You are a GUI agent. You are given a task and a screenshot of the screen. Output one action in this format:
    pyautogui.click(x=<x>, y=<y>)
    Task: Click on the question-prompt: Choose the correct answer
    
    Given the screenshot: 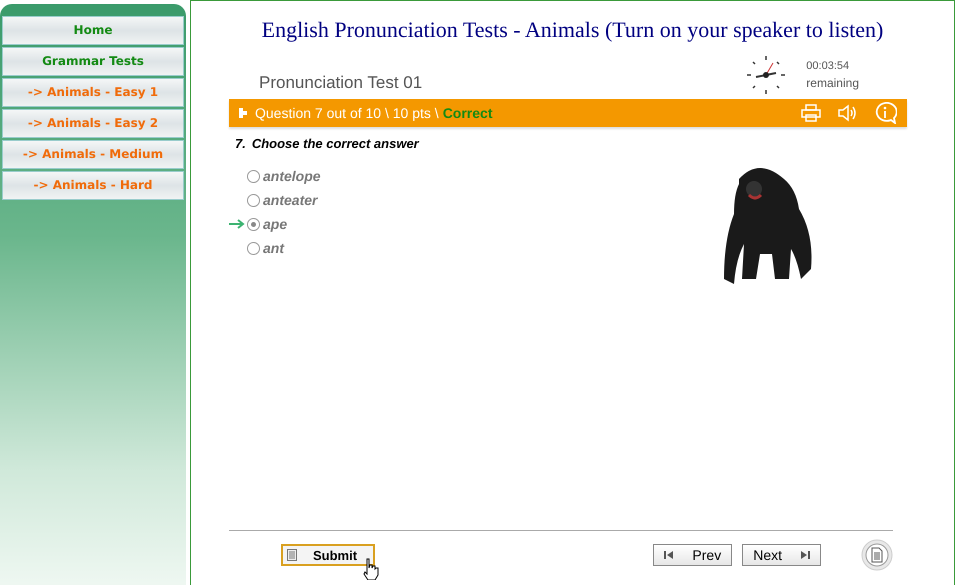 What is the action you would take?
    pyautogui.click(x=335, y=143)
    